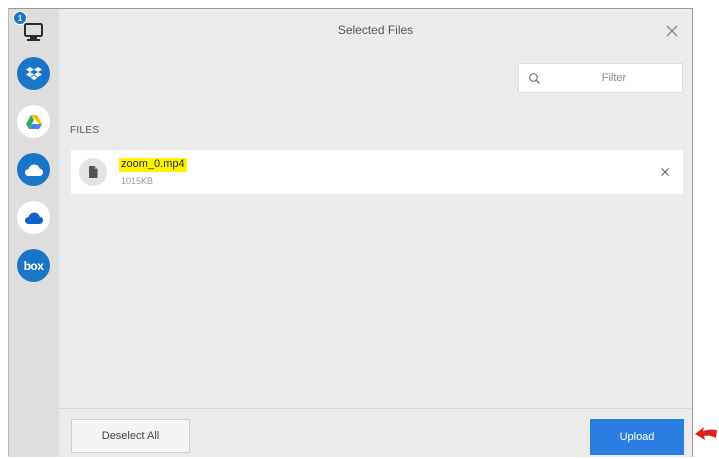  What do you see at coordinates (31, 29) in the screenshot?
I see `sidebar-item-computer: 1` at bounding box center [31, 29].